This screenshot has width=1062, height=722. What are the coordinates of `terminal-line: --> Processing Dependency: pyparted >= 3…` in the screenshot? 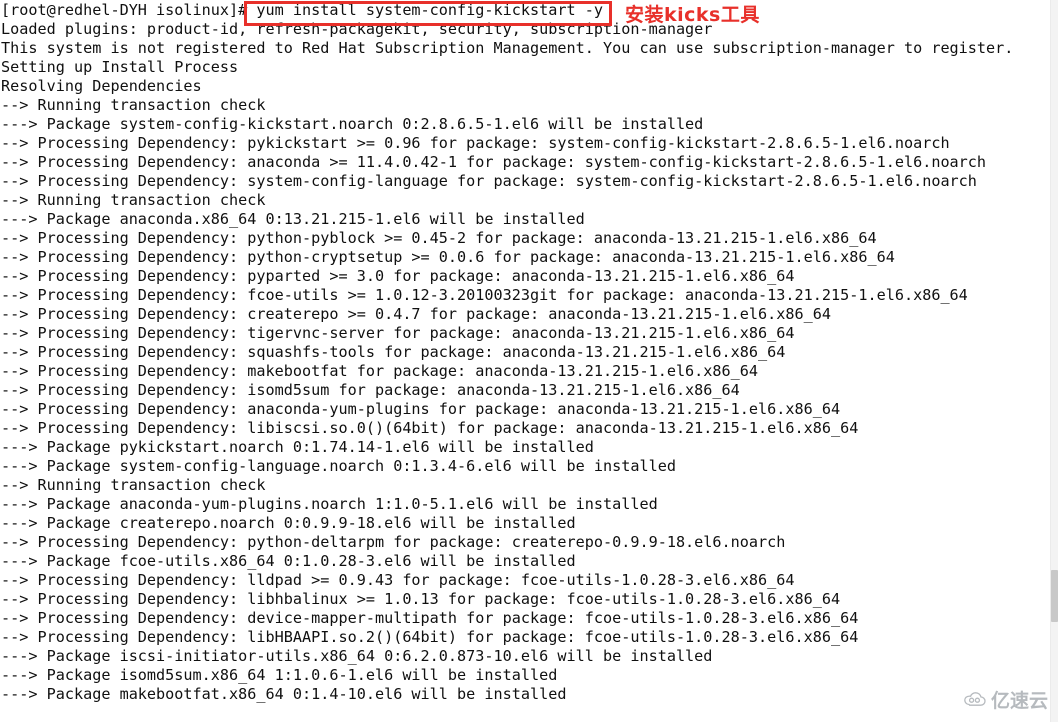 It's located at (398, 276).